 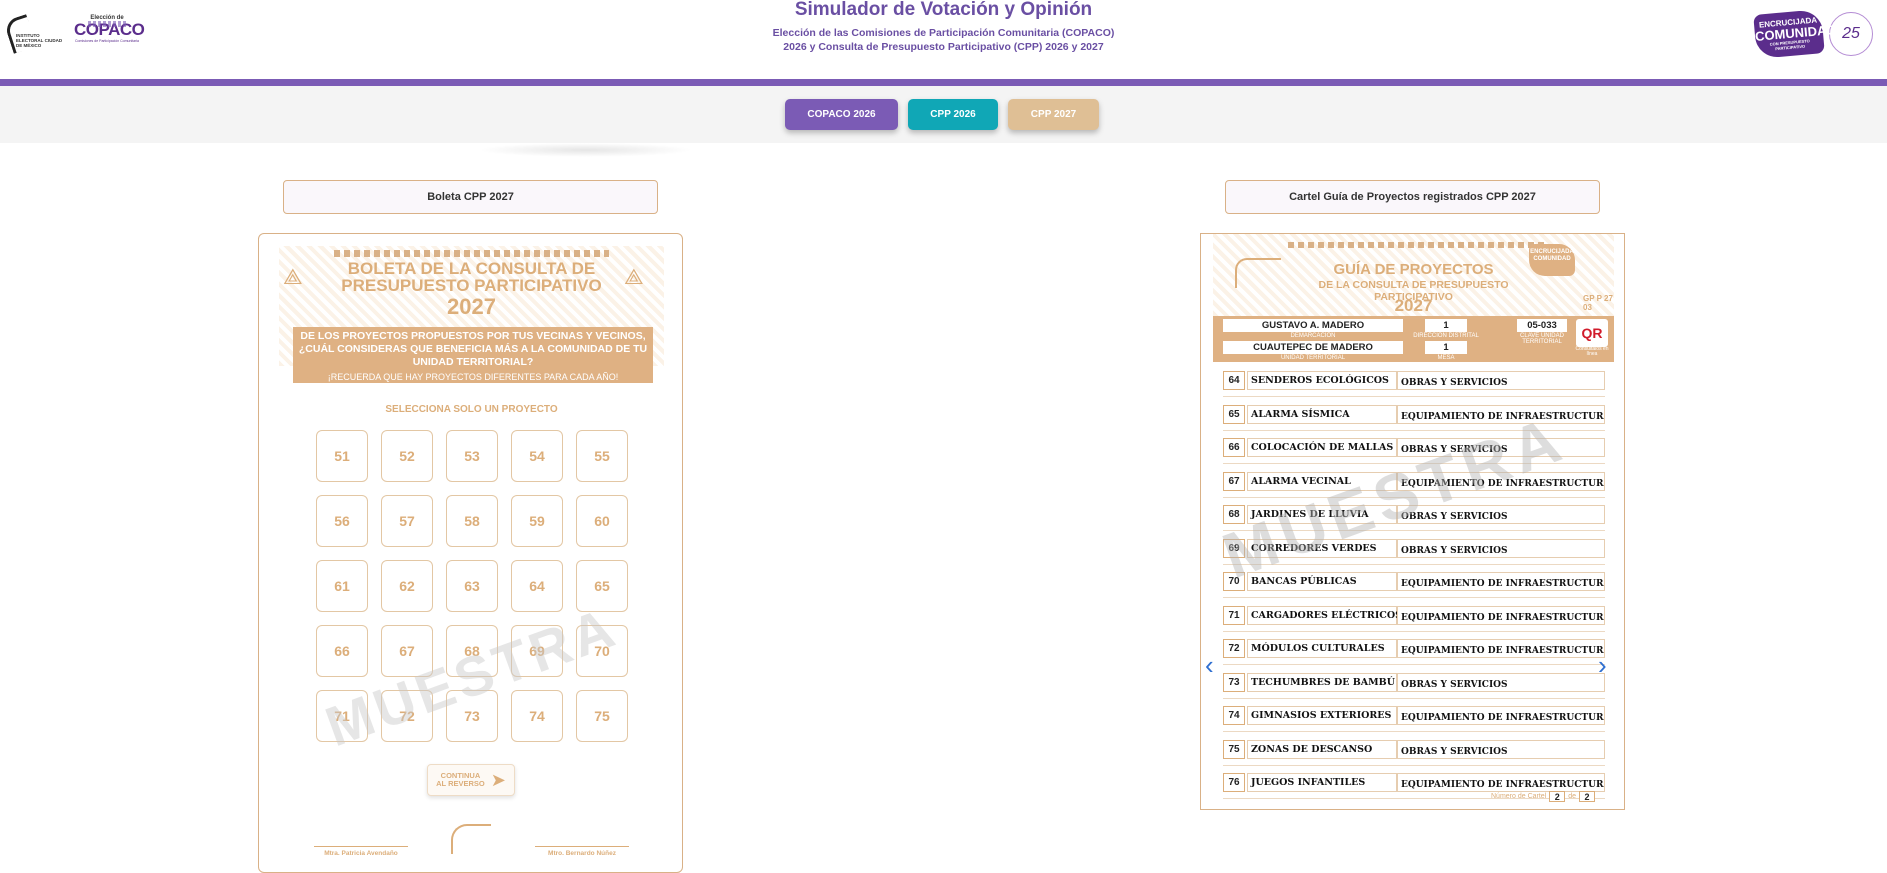 I want to click on ballot-option-62: 62, so click(x=407, y=586).